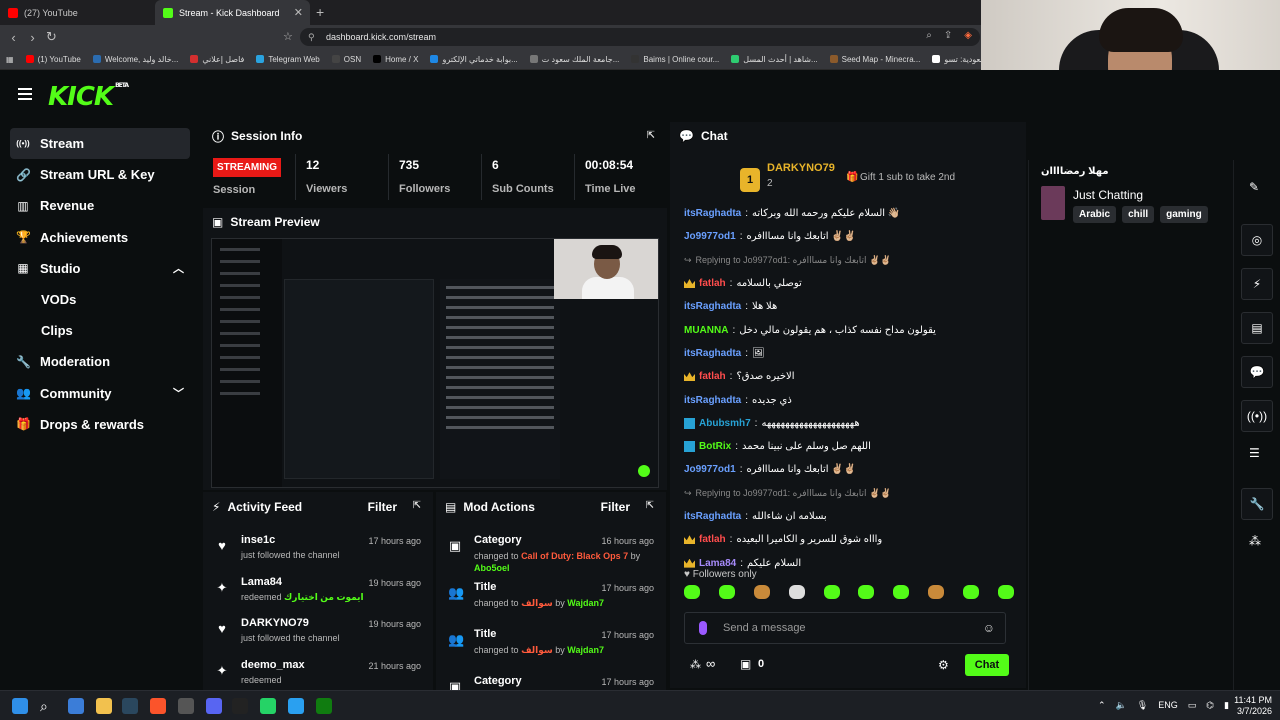 The width and height of the screenshot is (1280, 720). Describe the element at coordinates (943, 665) in the screenshot. I see `settings-icon: ⚙` at that location.